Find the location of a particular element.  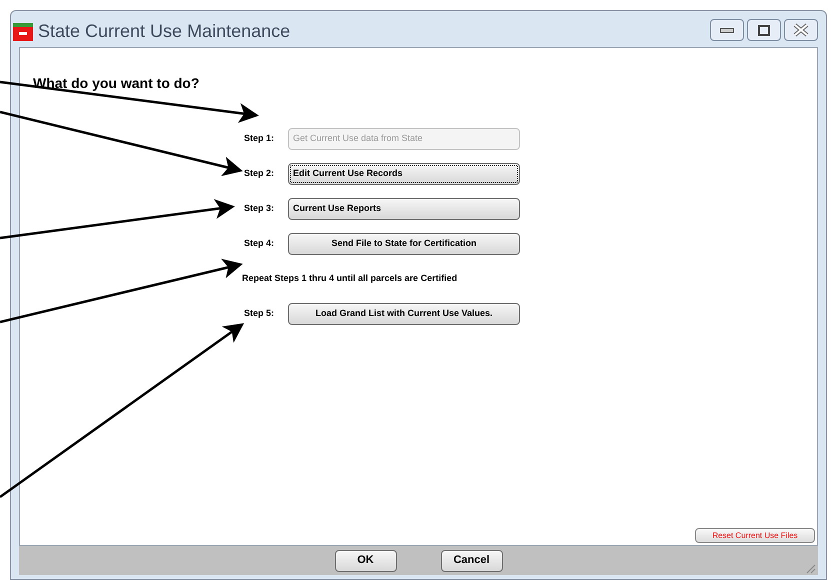

step-button: Current Use Reports is located at coordinates (404, 209).